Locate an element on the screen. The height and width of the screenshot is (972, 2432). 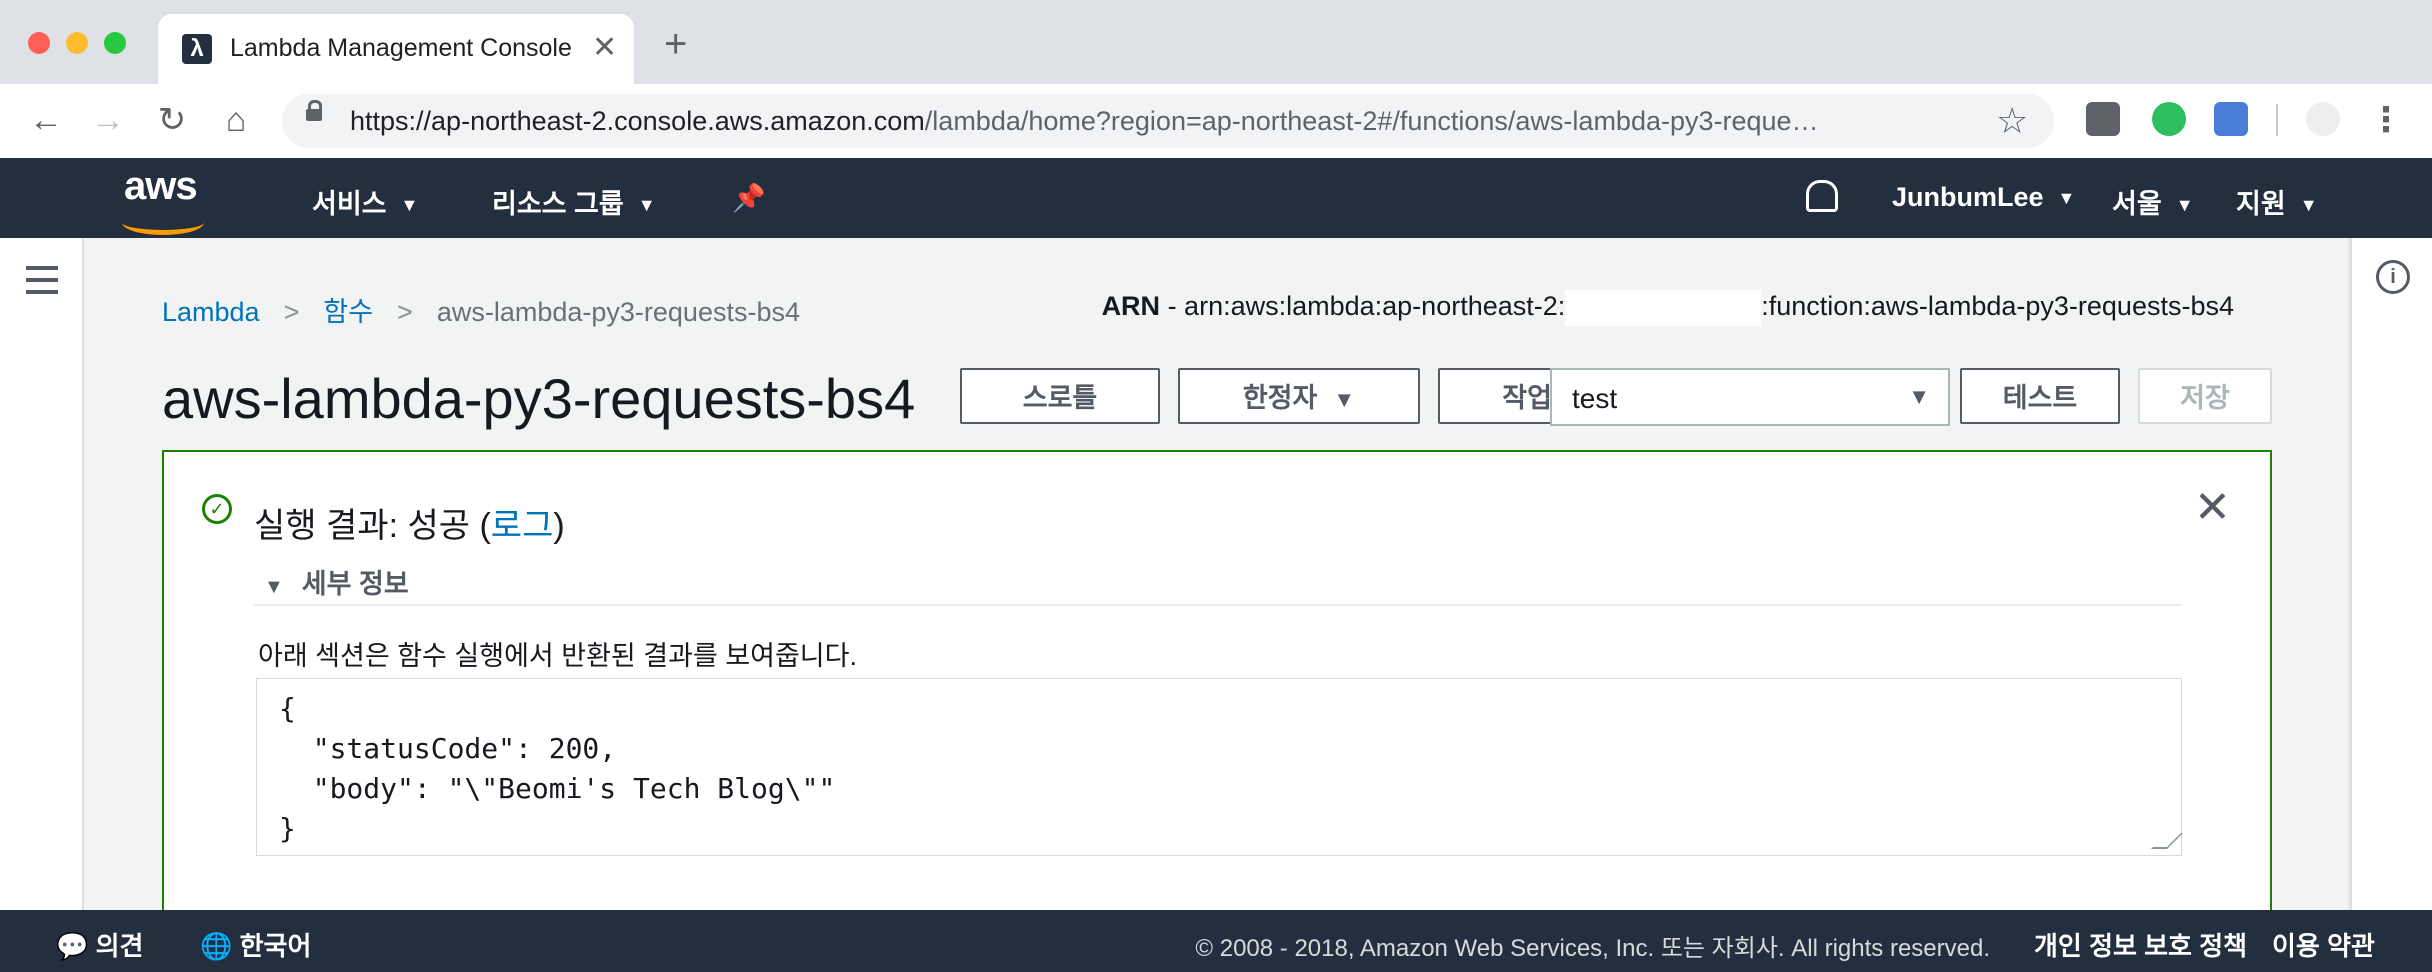
speech-bubble-icon: 💬 is located at coordinates (76, 946).